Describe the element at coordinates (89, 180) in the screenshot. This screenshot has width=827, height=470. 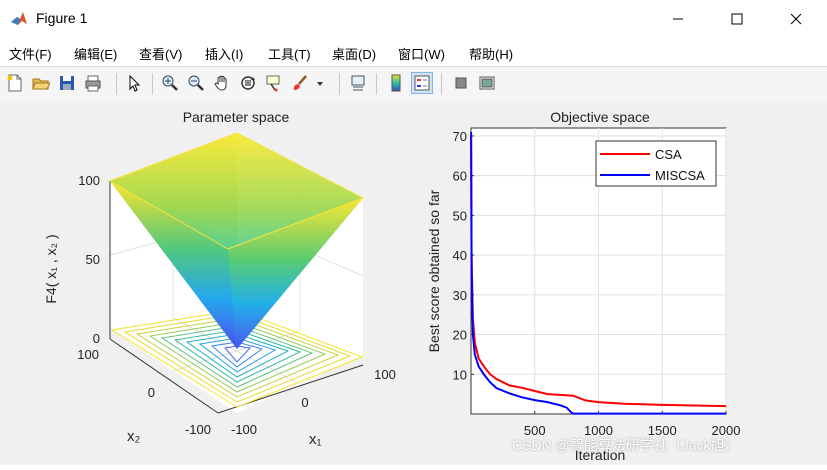
I see `z-tick-label: 100` at that location.